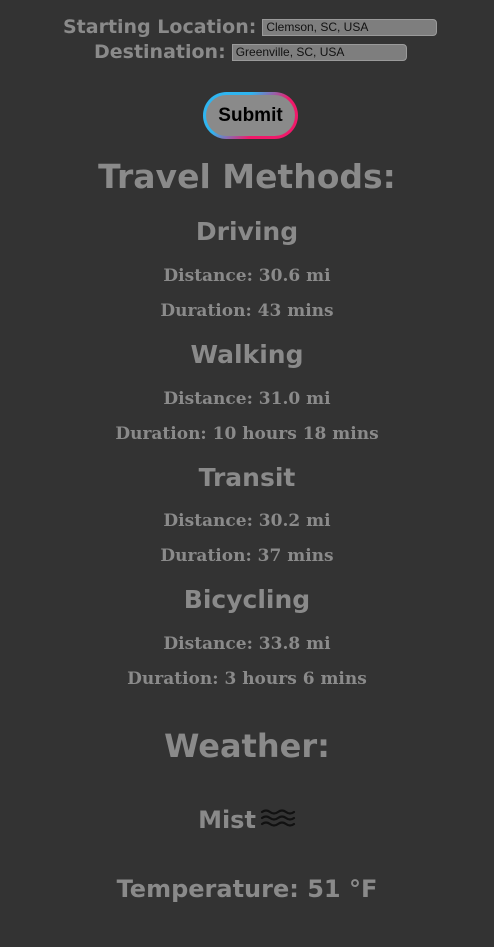 This screenshot has width=494, height=947. I want to click on temperature: Temperature: 51 °F, so click(247, 889).